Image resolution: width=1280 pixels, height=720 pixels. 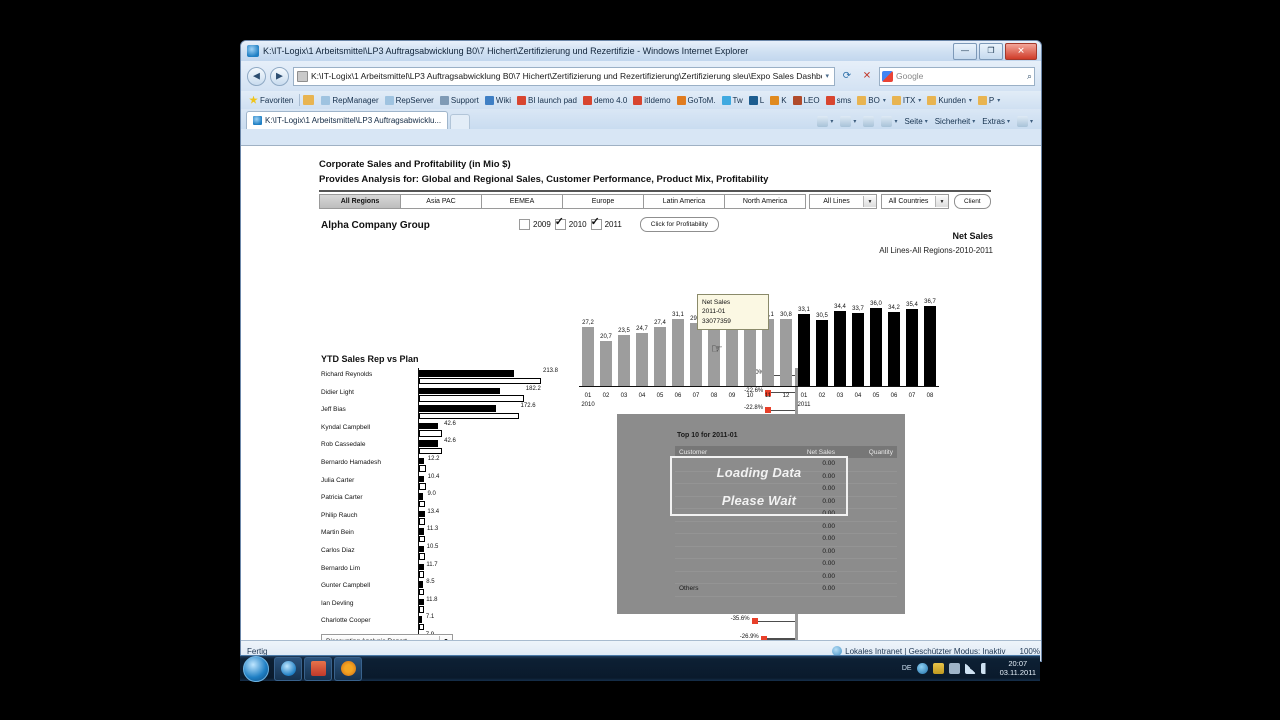 I want to click on column-bar: 34,2, so click(x=894, y=334).